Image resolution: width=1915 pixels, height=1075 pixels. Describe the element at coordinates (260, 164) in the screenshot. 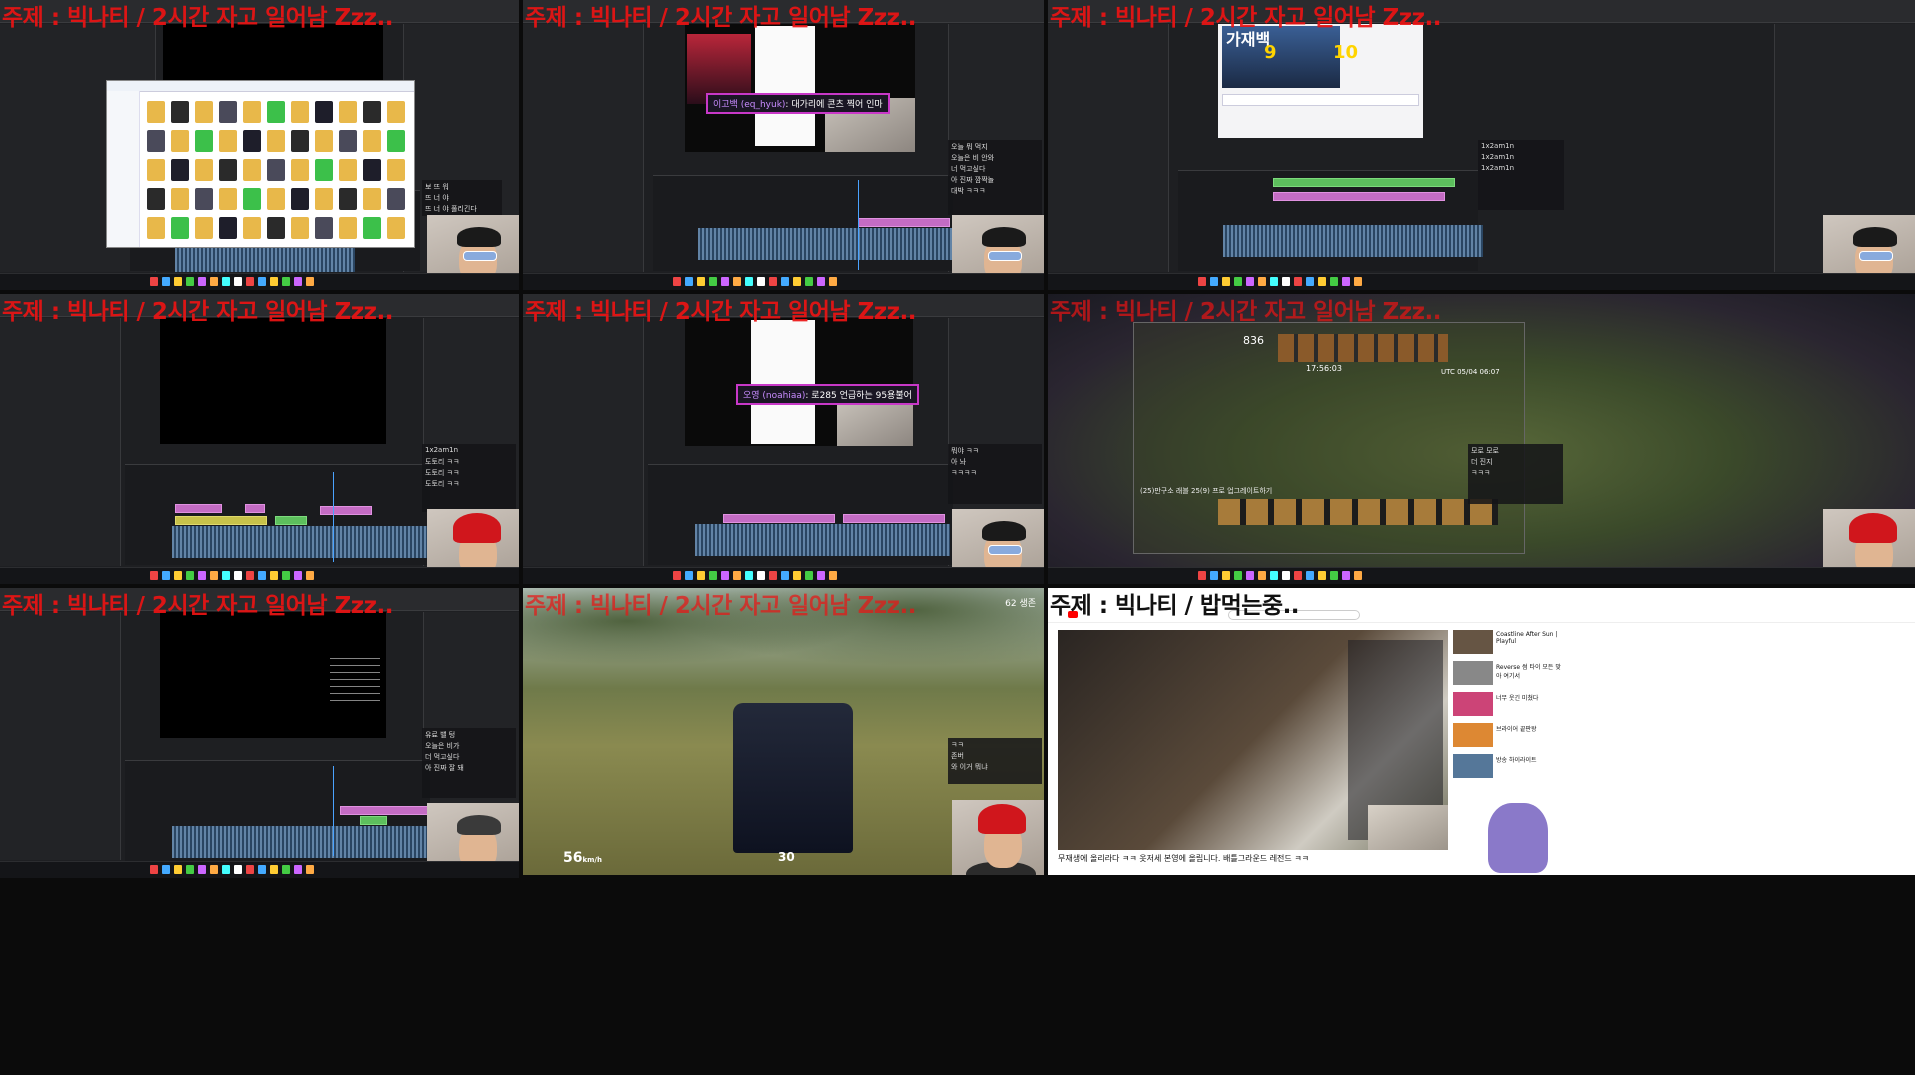

I see `file-explorer-window` at that location.